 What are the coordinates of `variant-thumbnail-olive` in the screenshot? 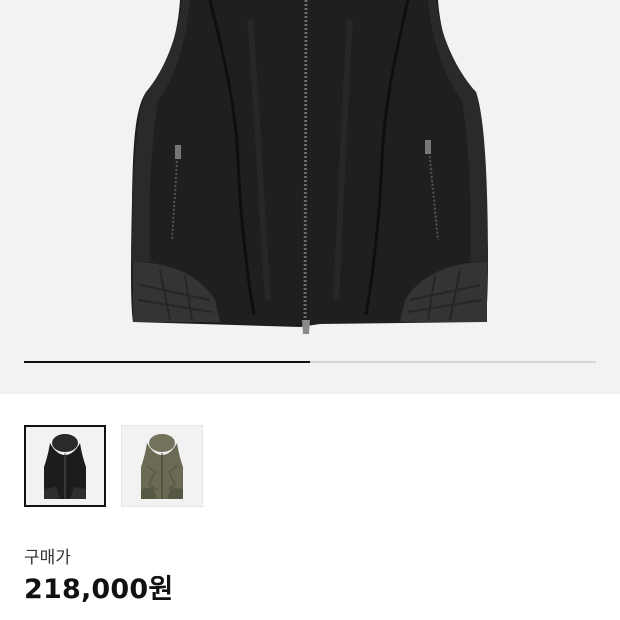 It's located at (162, 466).